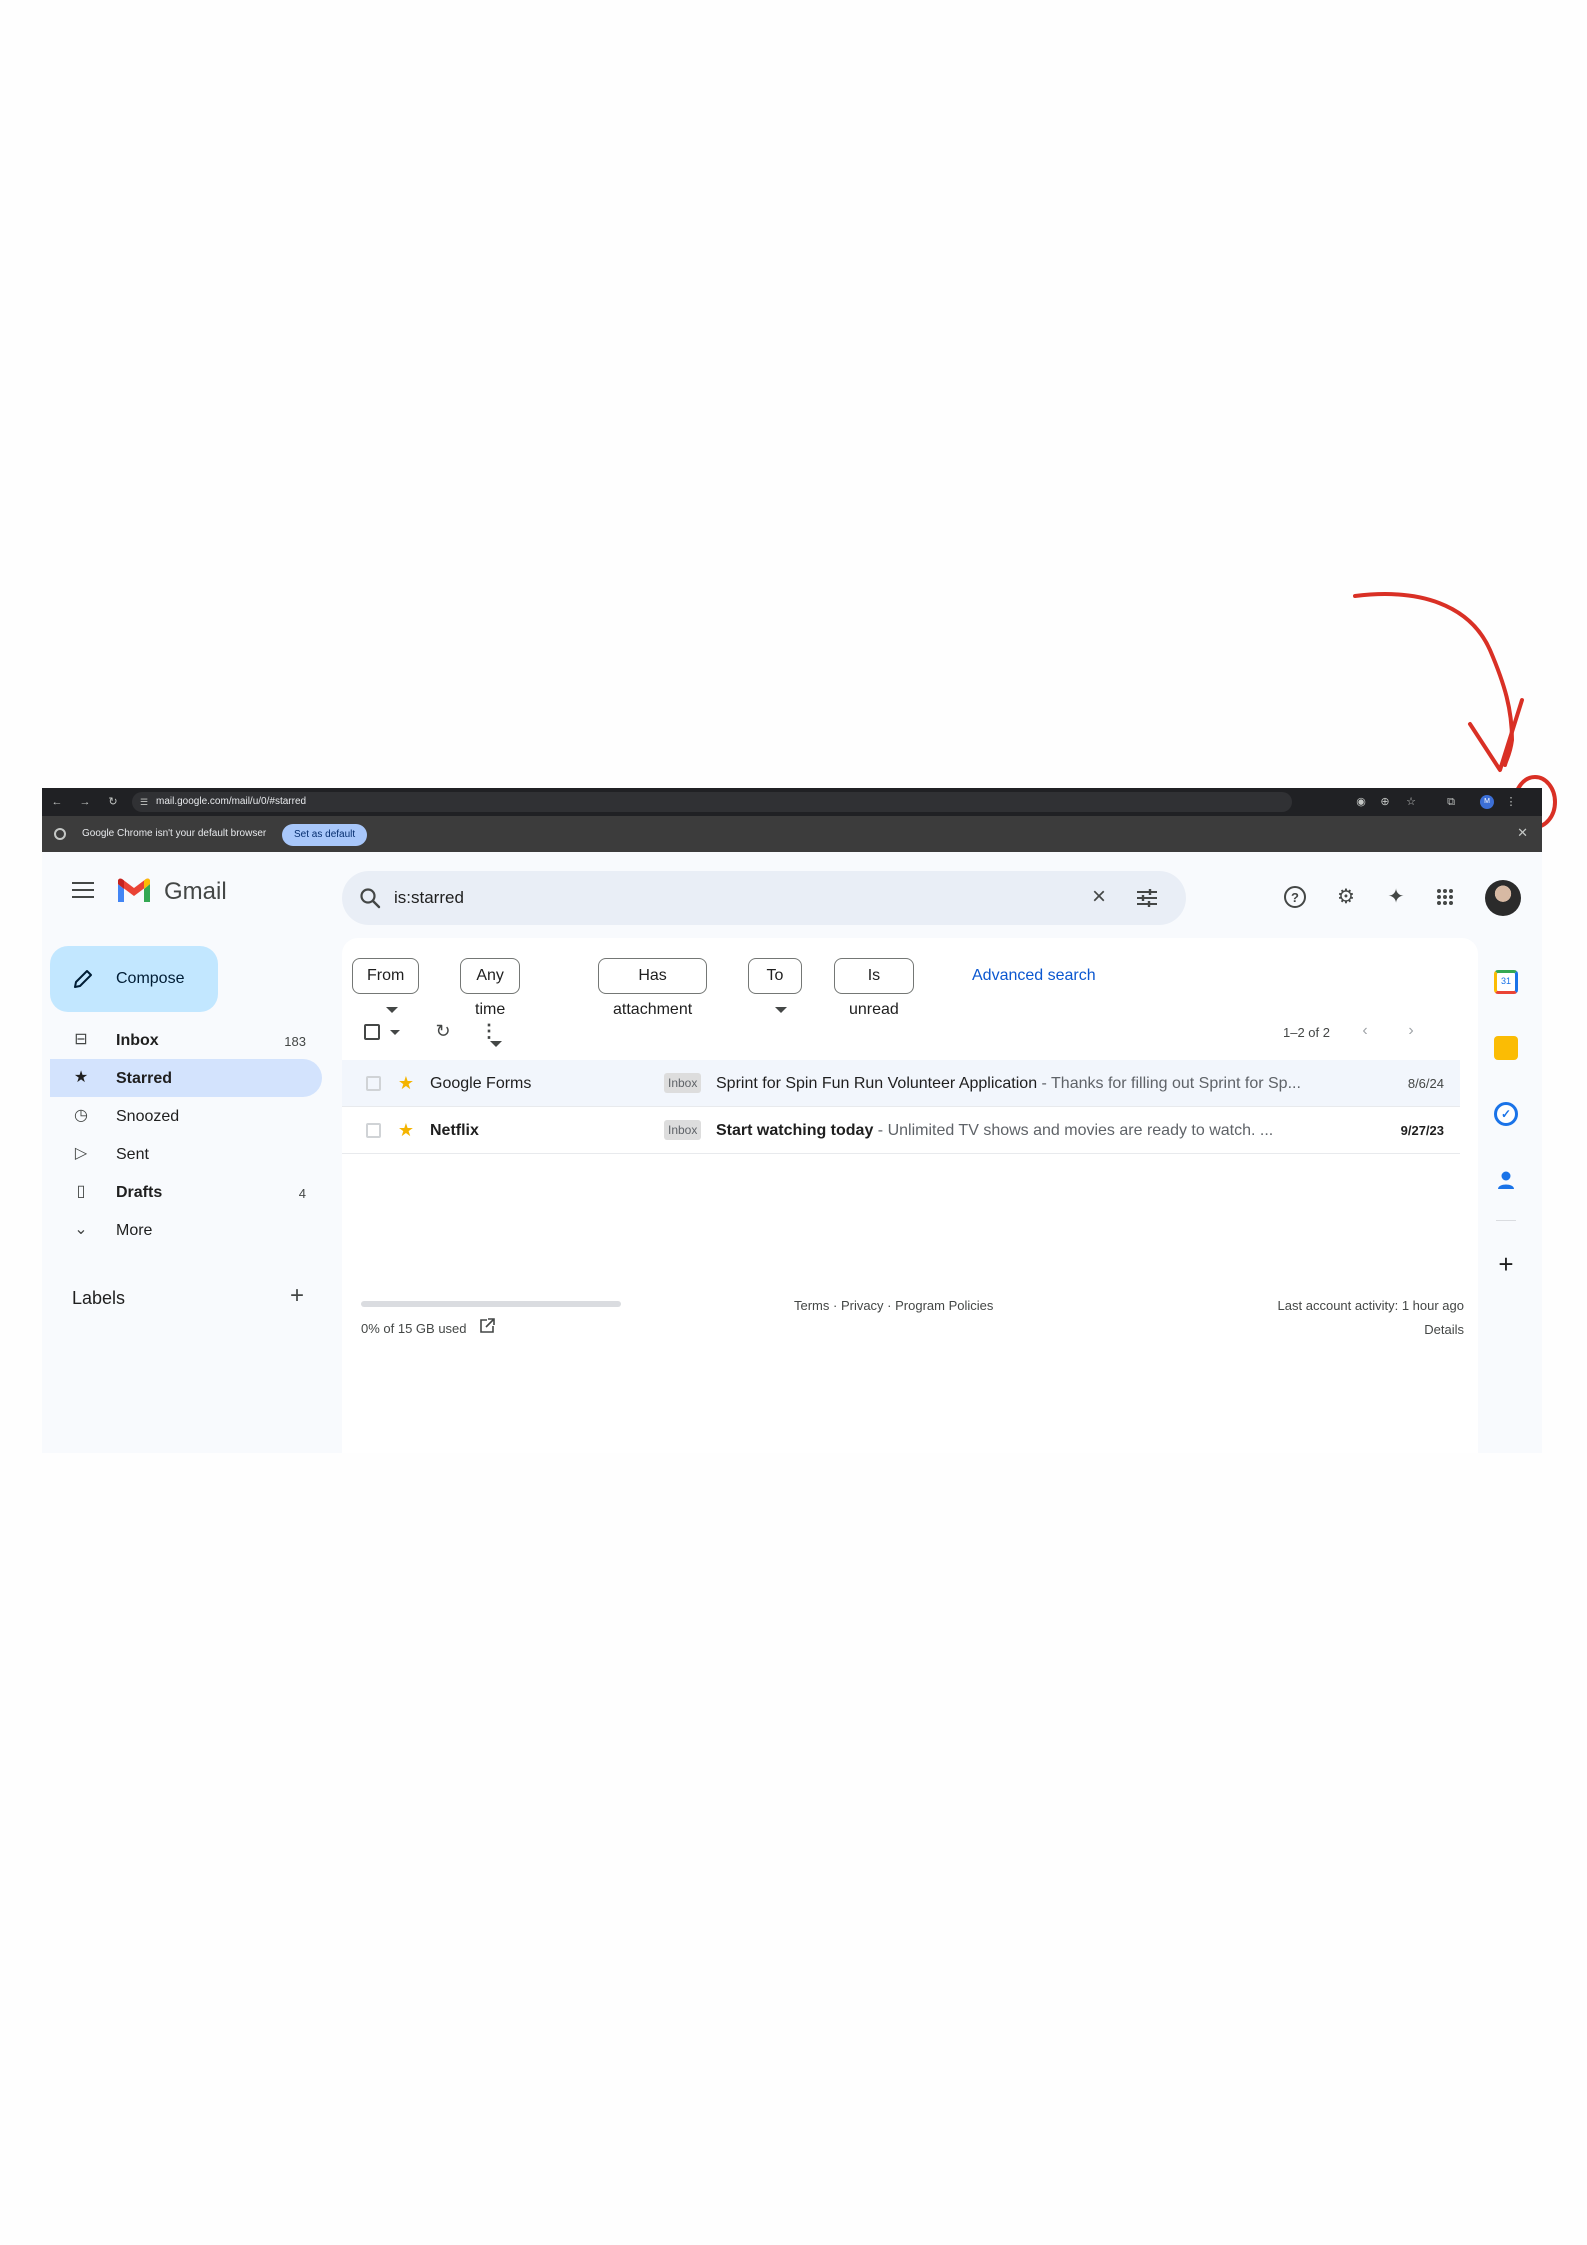  I want to click on open-external-icon, so click(487, 1326).